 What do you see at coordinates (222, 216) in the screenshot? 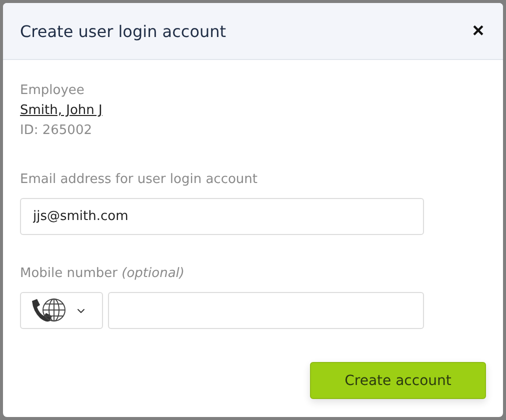
I see `email-field: jjs@smith.com` at bounding box center [222, 216].